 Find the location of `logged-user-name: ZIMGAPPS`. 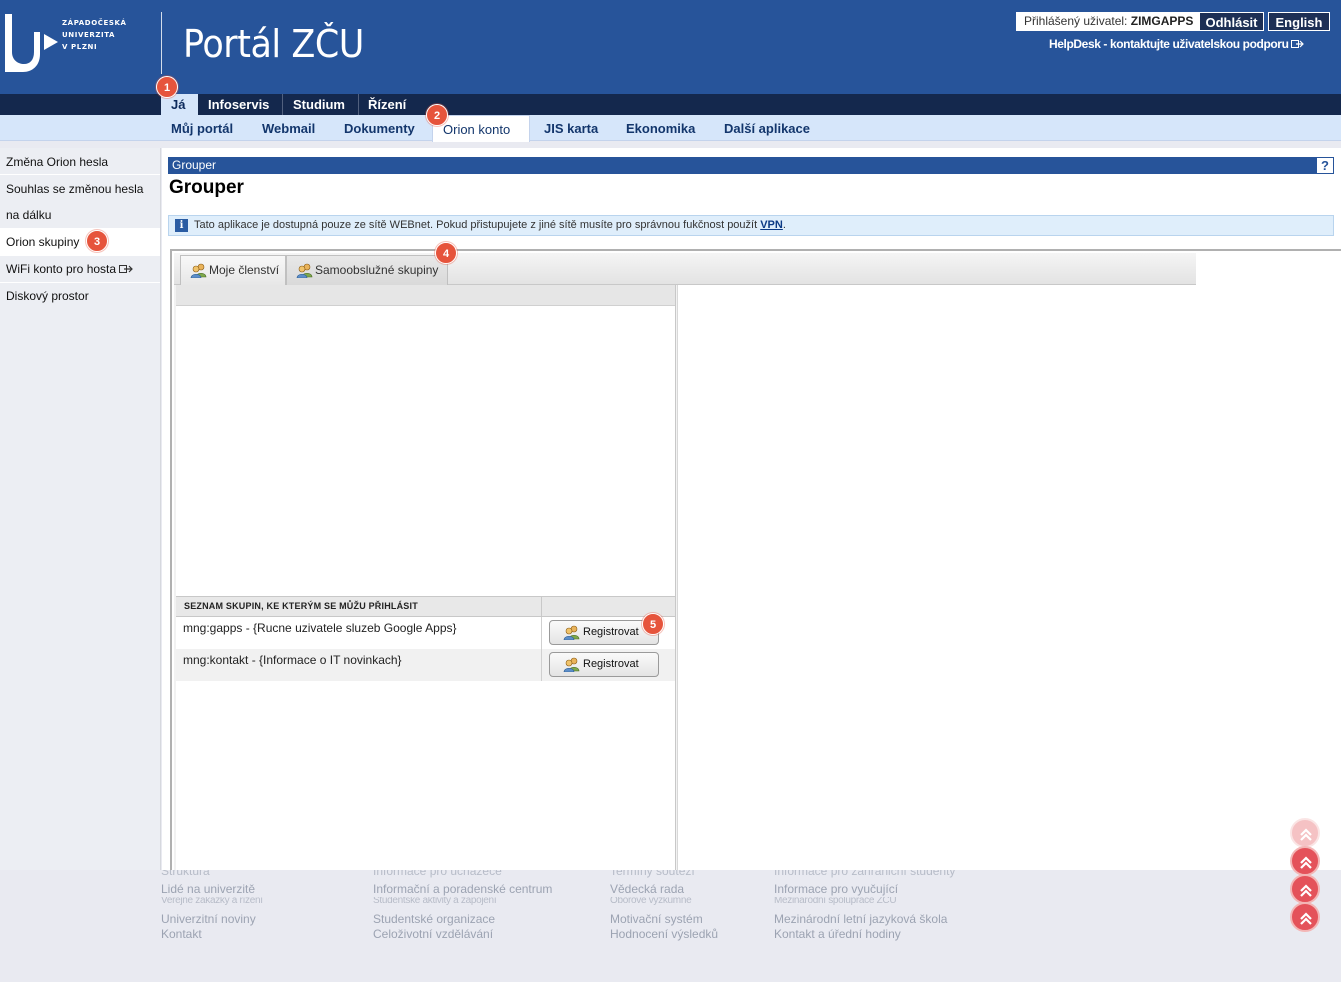

logged-user-name: ZIMGAPPS is located at coordinates (1162, 21).